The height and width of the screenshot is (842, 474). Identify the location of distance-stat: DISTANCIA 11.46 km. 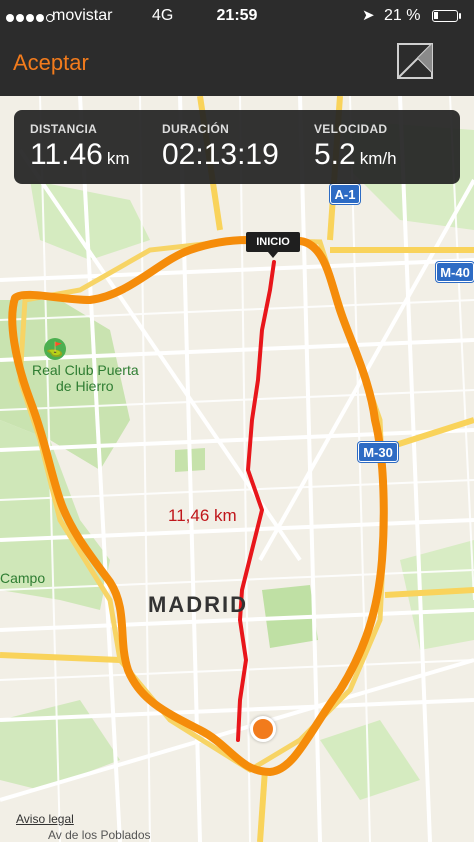
(80, 147).